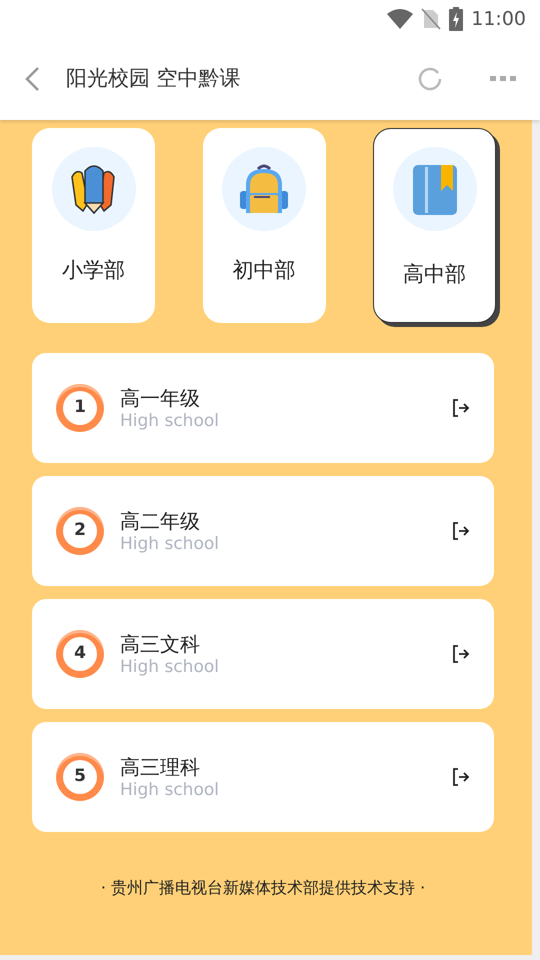  What do you see at coordinates (160, 397) in the screenshot?
I see `grade-title: 高一年级` at bounding box center [160, 397].